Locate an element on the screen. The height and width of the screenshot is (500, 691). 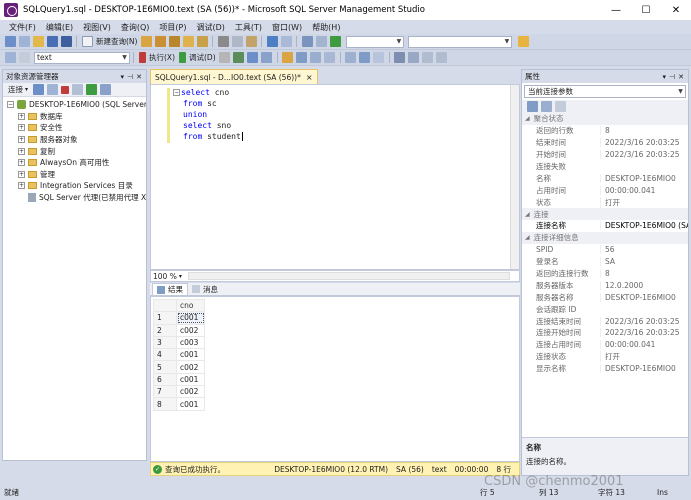
alphabetical-icon is located at coordinates (546, 106).